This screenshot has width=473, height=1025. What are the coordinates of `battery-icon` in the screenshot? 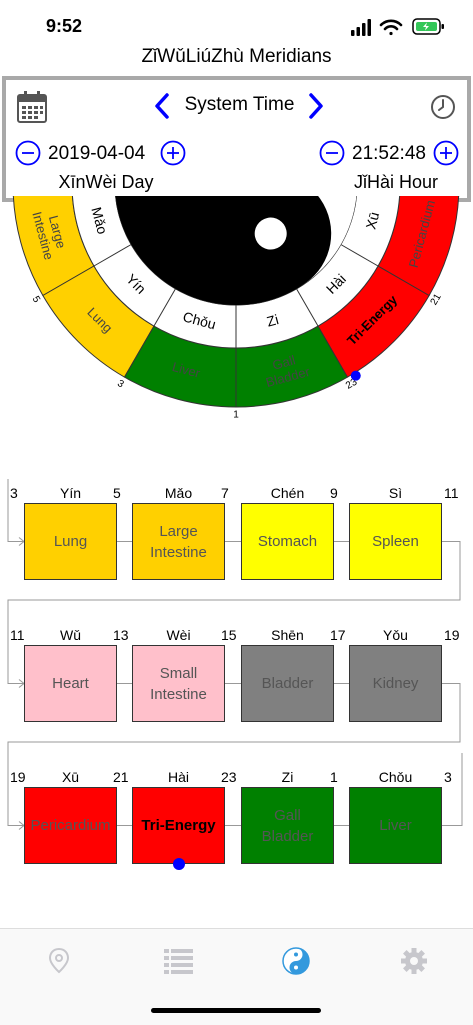 It's located at (428, 26).